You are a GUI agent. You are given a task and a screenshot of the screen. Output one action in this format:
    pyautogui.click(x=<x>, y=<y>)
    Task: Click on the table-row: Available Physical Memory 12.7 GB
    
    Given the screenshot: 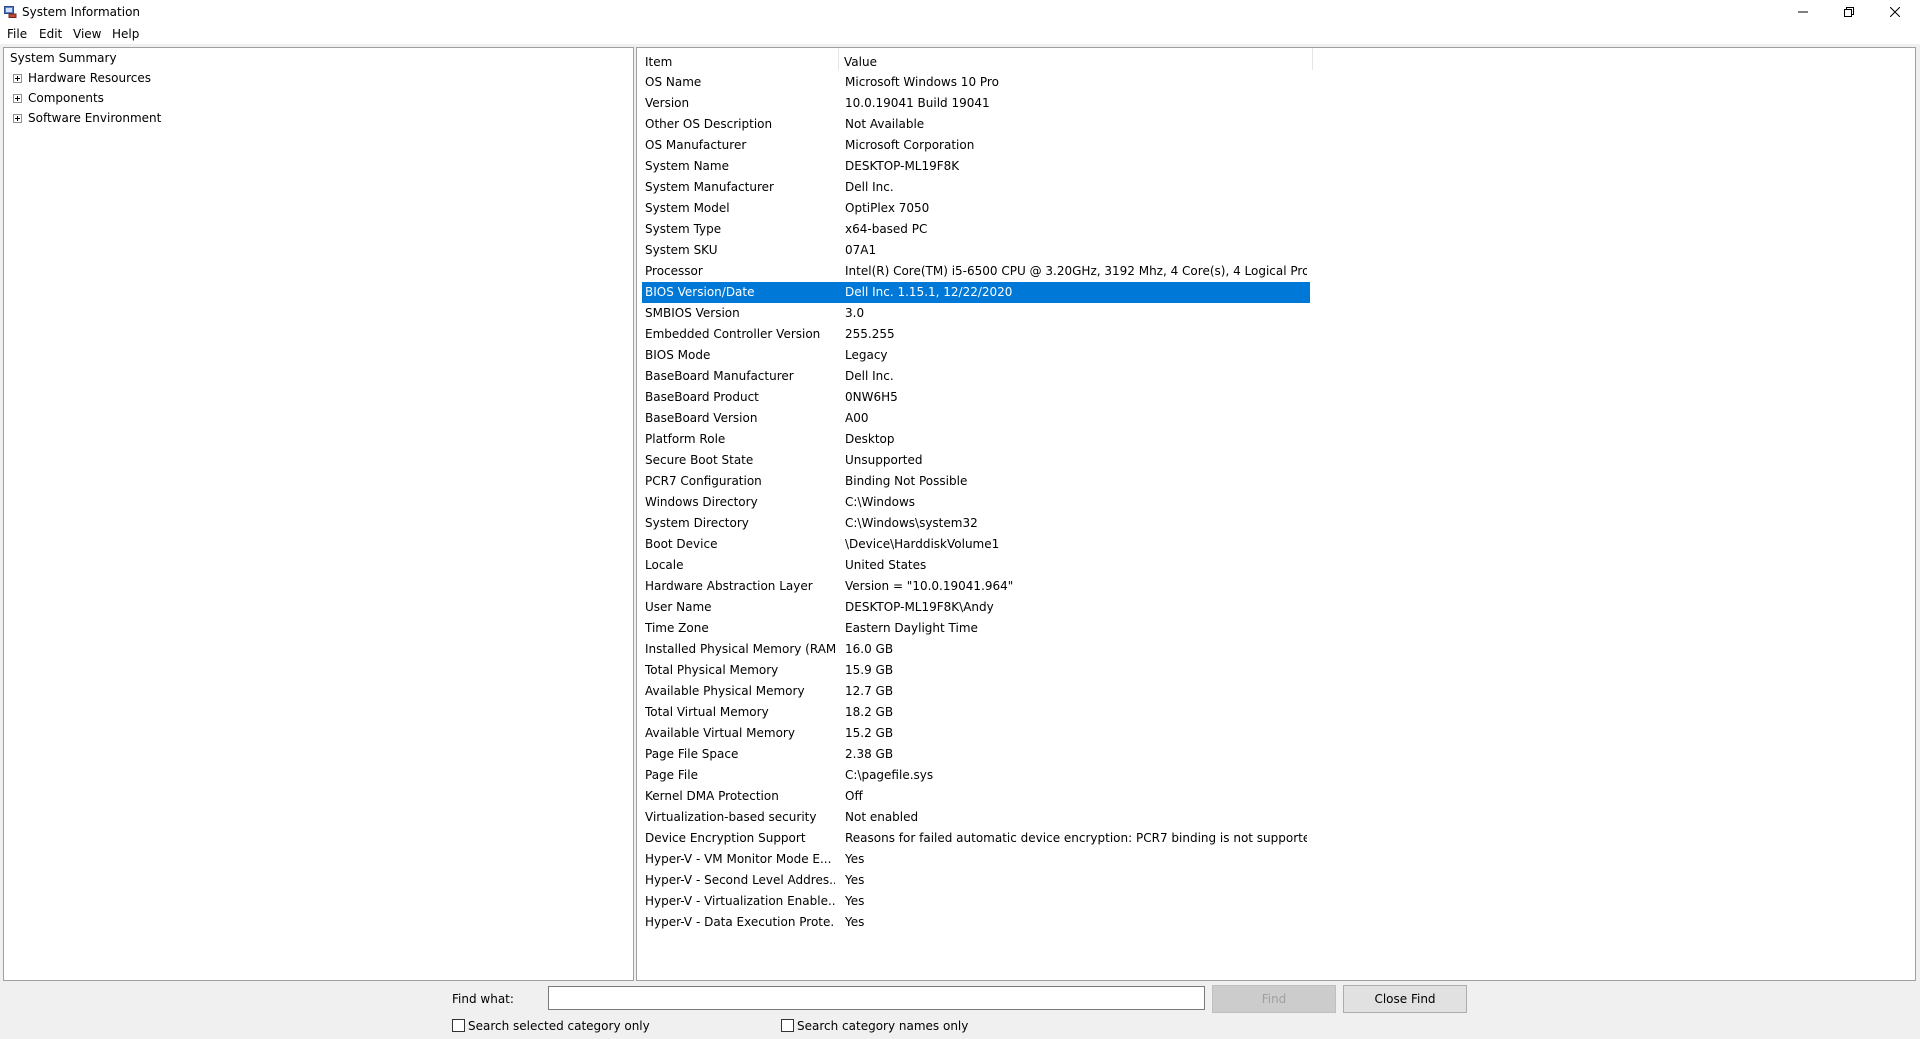 What is the action you would take?
    pyautogui.click(x=976, y=691)
    